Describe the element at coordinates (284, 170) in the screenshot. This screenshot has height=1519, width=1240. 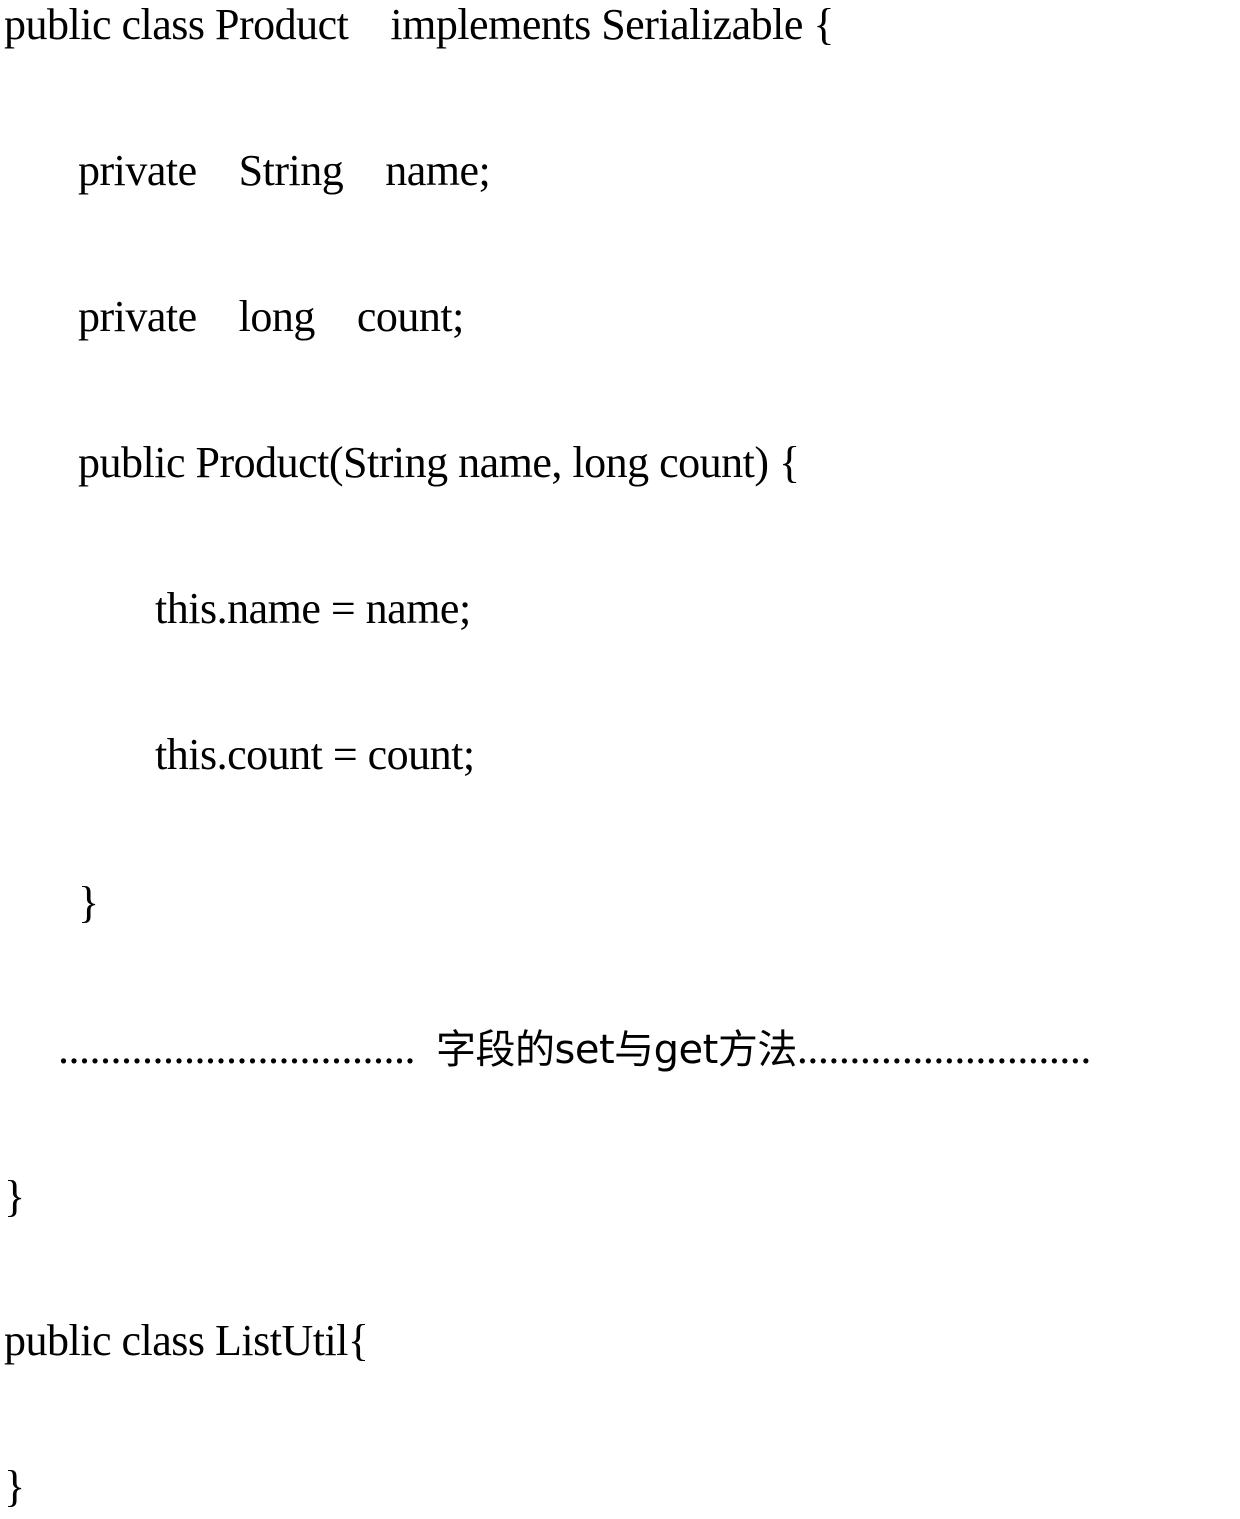
I see `name-field-declaration: private String name;` at that location.